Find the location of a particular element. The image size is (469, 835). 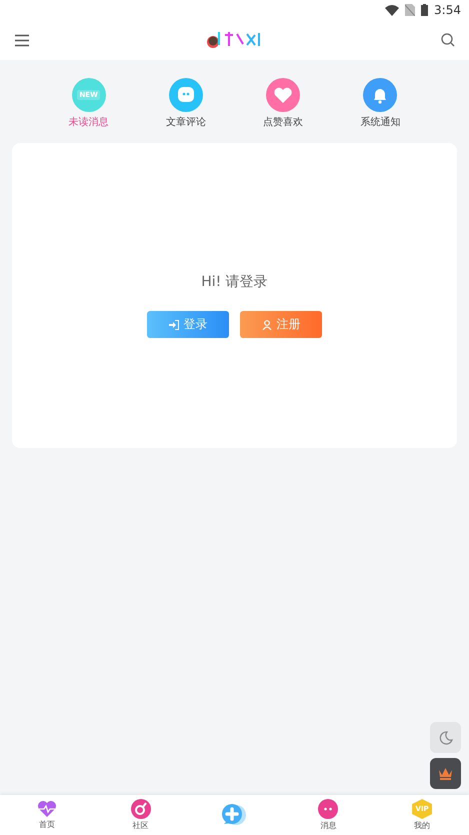

menu-icon is located at coordinates (22, 40).